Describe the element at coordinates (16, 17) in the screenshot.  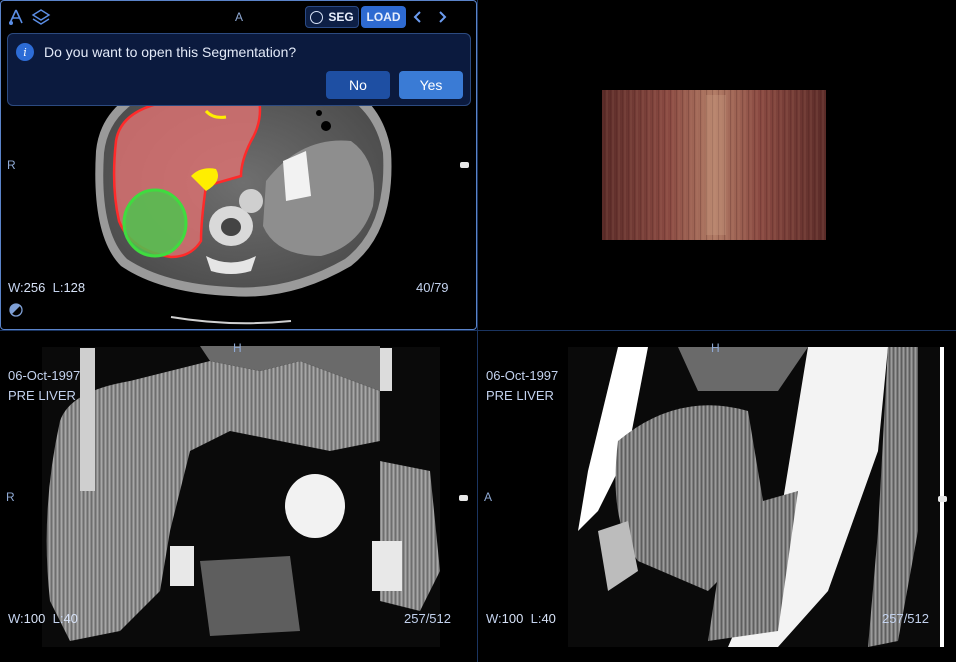
I see `viewport-logo-icon` at that location.